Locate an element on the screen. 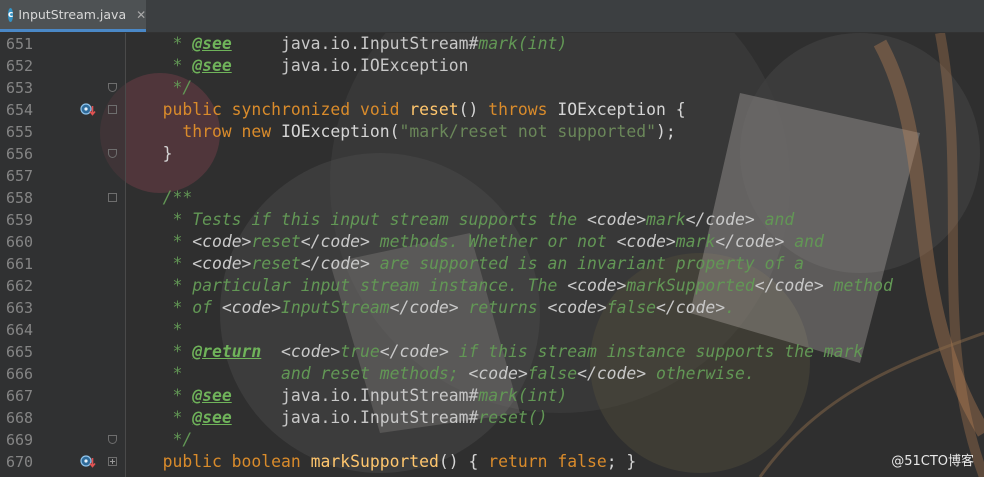 Image resolution: width=984 pixels, height=477 pixels. code-line: * @see java.io.InputStream#reset() is located at coordinates (340, 418).